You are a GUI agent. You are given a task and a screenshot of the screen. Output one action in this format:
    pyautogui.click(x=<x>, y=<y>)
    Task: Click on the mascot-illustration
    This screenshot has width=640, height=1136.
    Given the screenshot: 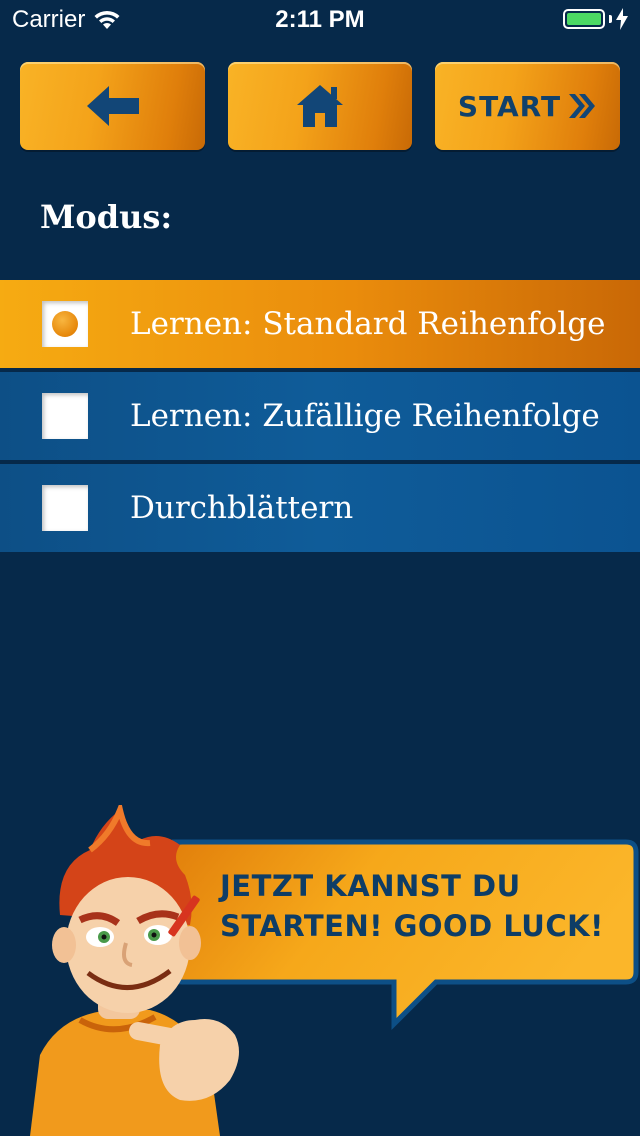 What is the action you would take?
    pyautogui.click(x=134, y=970)
    